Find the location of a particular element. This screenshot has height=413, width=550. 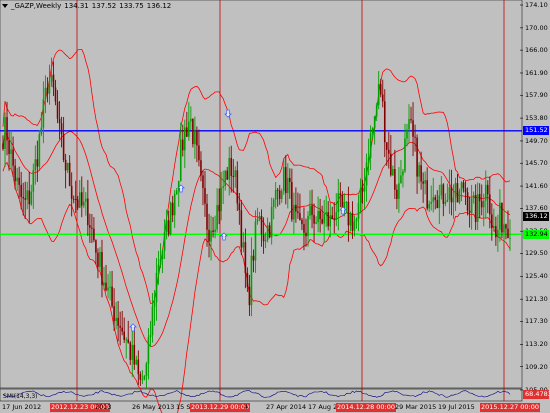

price-tick-label: 129.50 is located at coordinates (536, 253).